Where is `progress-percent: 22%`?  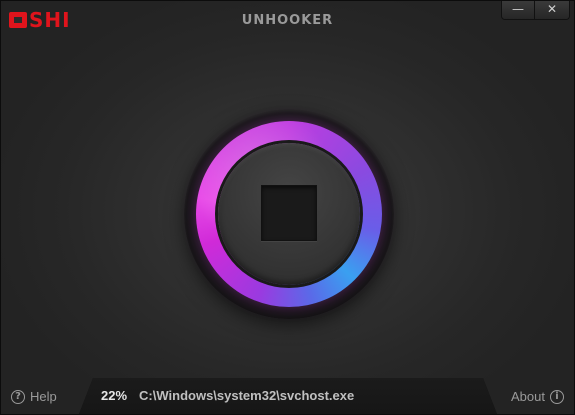 progress-percent: 22% is located at coordinates (114, 395).